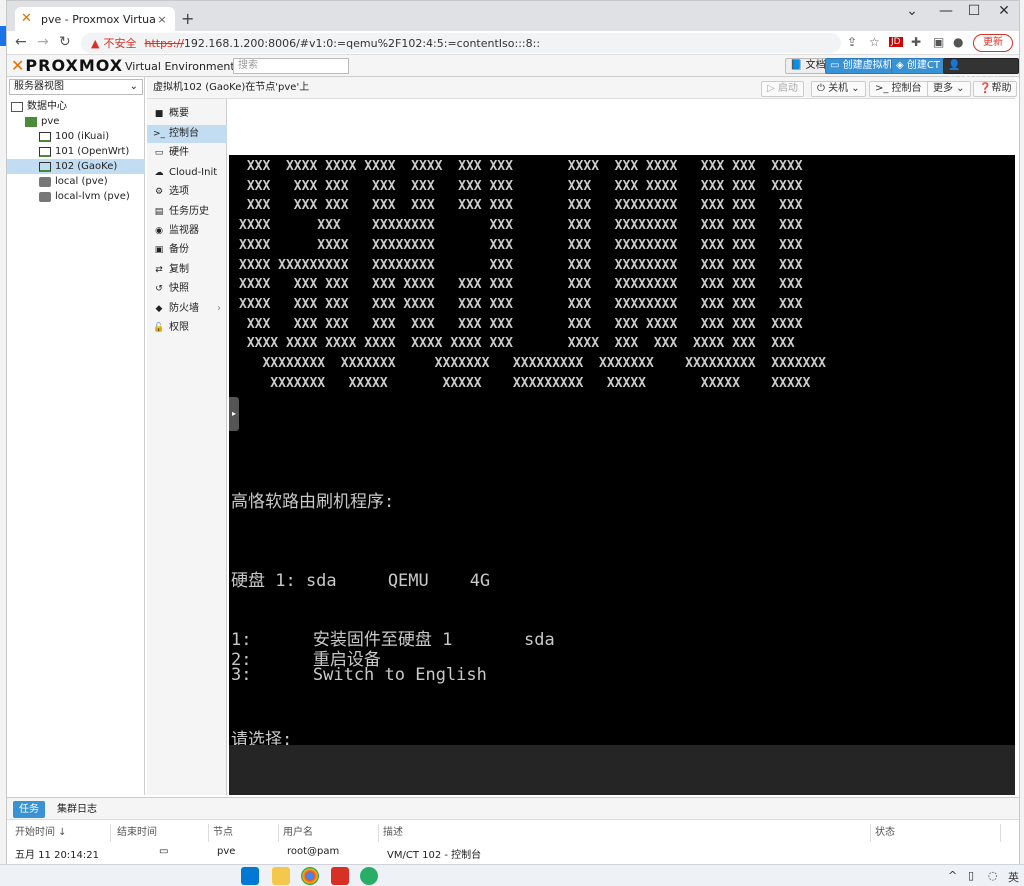 Image resolution: width=1024 pixels, height=886 pixels. What do you see at coordinates (622, 770) in the screenshot?
I see `console-bottom-area` at bounding box center [622, 770].